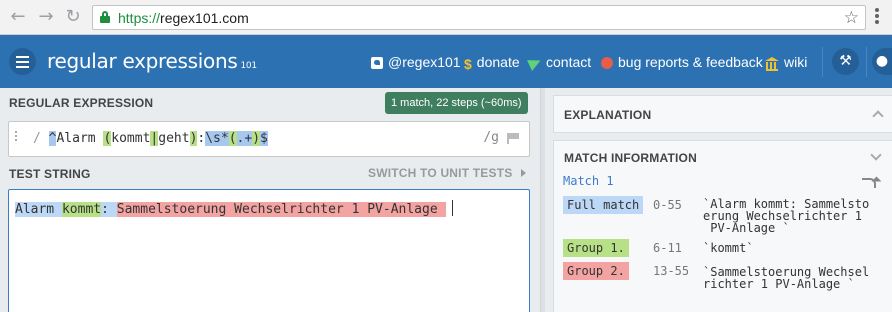  What do you see at coordinates (139, 18) in the screenshot?
I see `url-scheme: https://` at bounding box center [139, 18].